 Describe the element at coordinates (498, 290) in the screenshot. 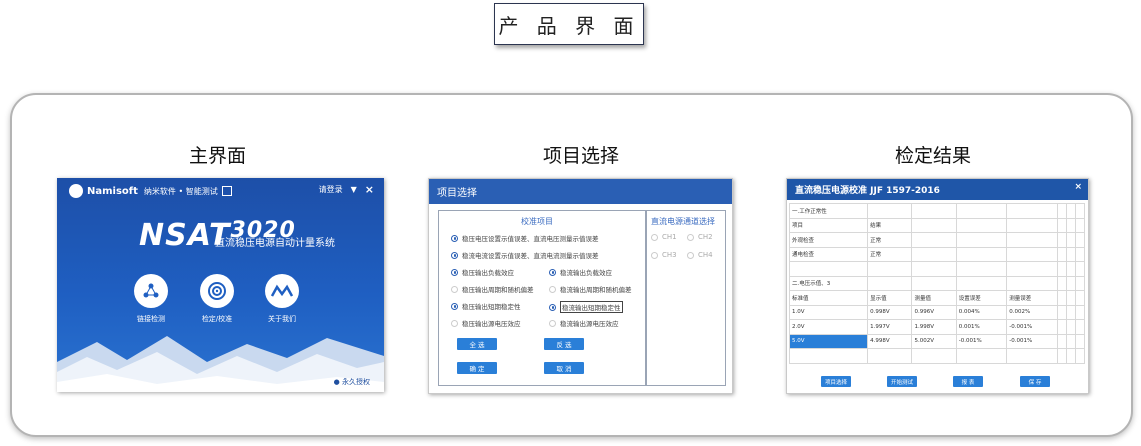

I see `option-label: 稳压输出周期和随机偏差` at that location.